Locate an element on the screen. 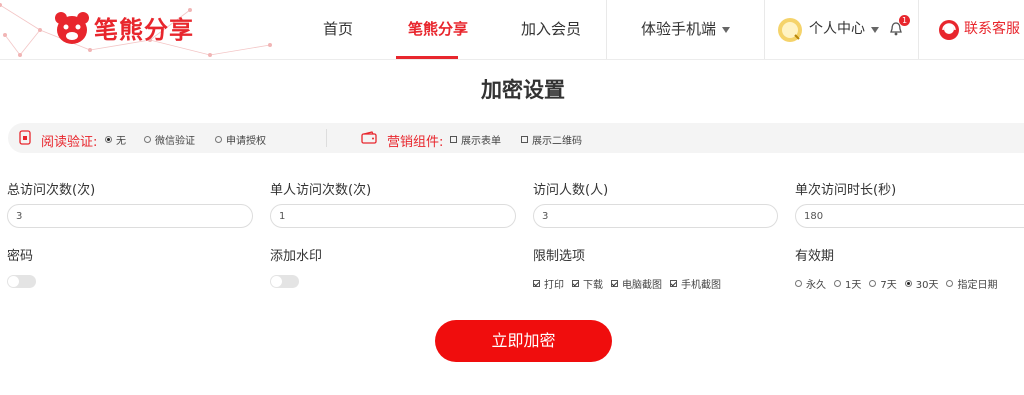 The width and height of the screenshot is (1024, 395). verification-bar: 阅读验证: 无 微信验证 申请授权 营销组件: 展示表单 展示二维码 is located at coordinates (516, 138).